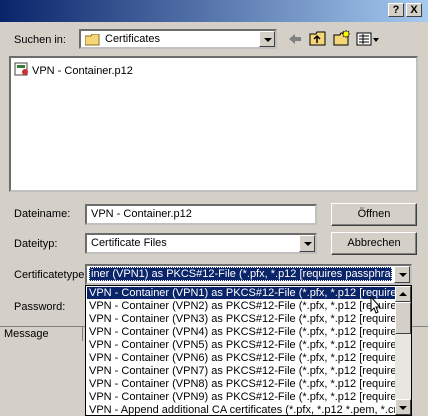 This screenshot has width=428, height=416. I want to click on file-name: VPN - Container.p12, so click(82, 70).